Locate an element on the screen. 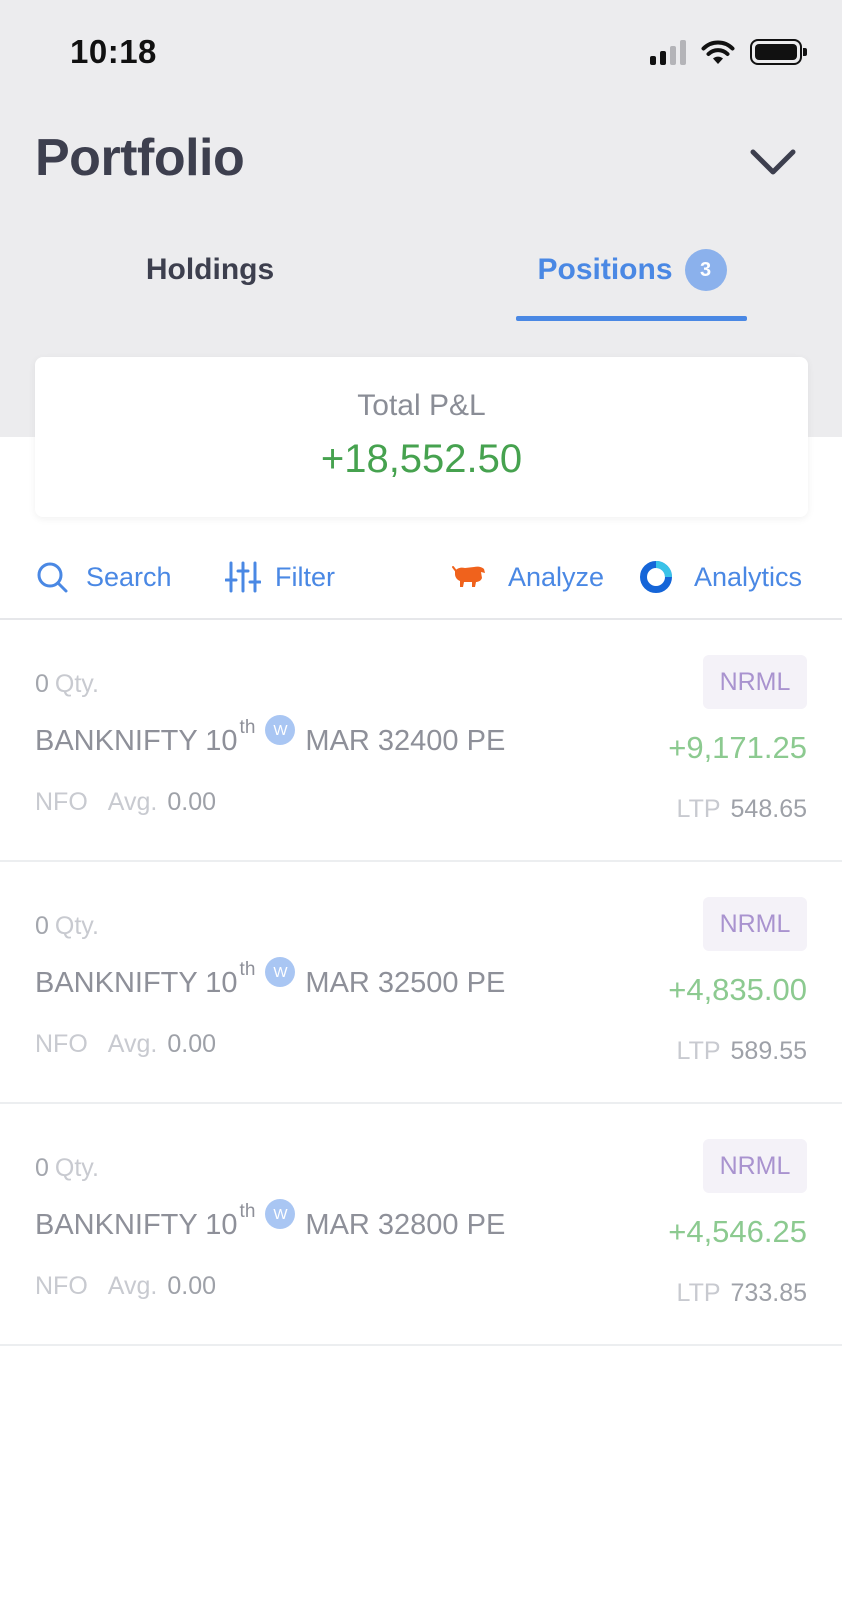 Image resolution: width=842 pixels, height=1600 pixels. wifi-icon is located at coordinates (718, 52).